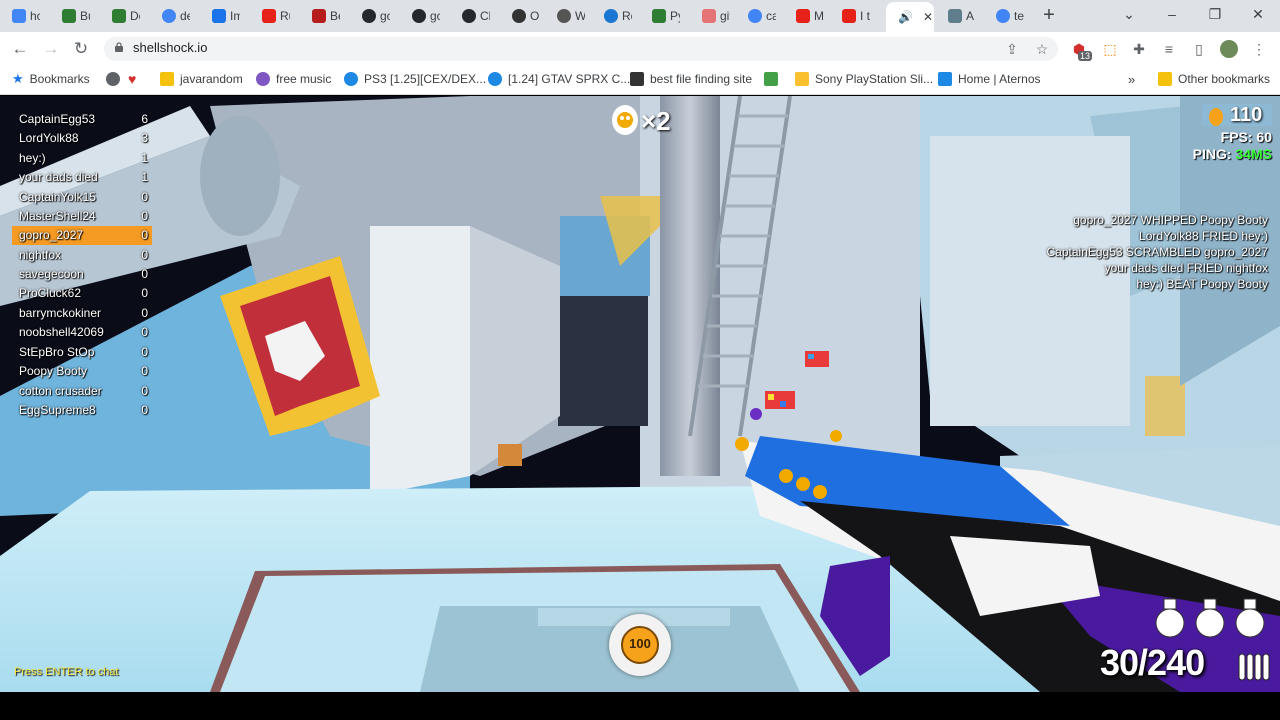  I want to click on bookmark-item: javarandom, so click(201, 79).